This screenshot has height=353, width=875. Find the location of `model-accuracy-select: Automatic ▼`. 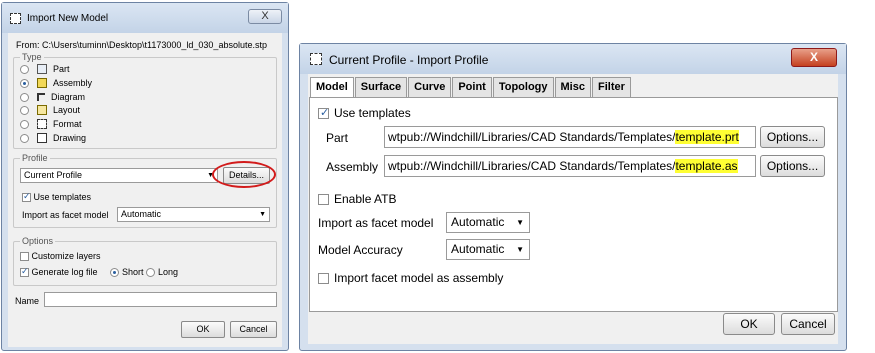

model-accuracy-select: Automatic ▼ is located at coordinates (488, 249).